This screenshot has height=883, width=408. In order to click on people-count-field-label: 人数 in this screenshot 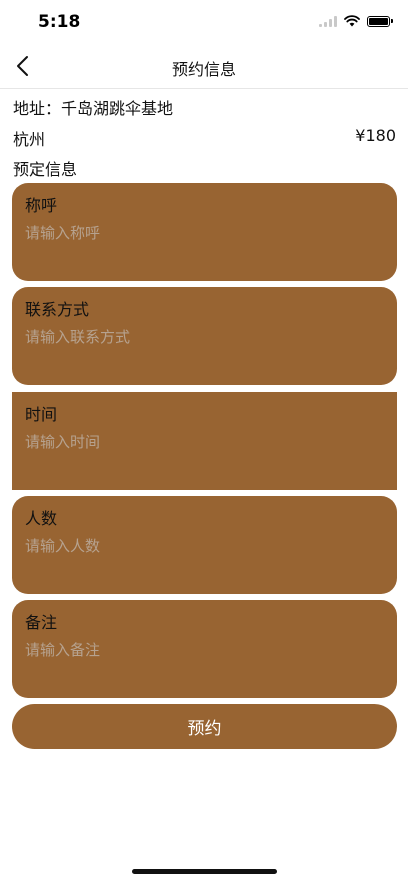, I will do `click(41, 518)`.